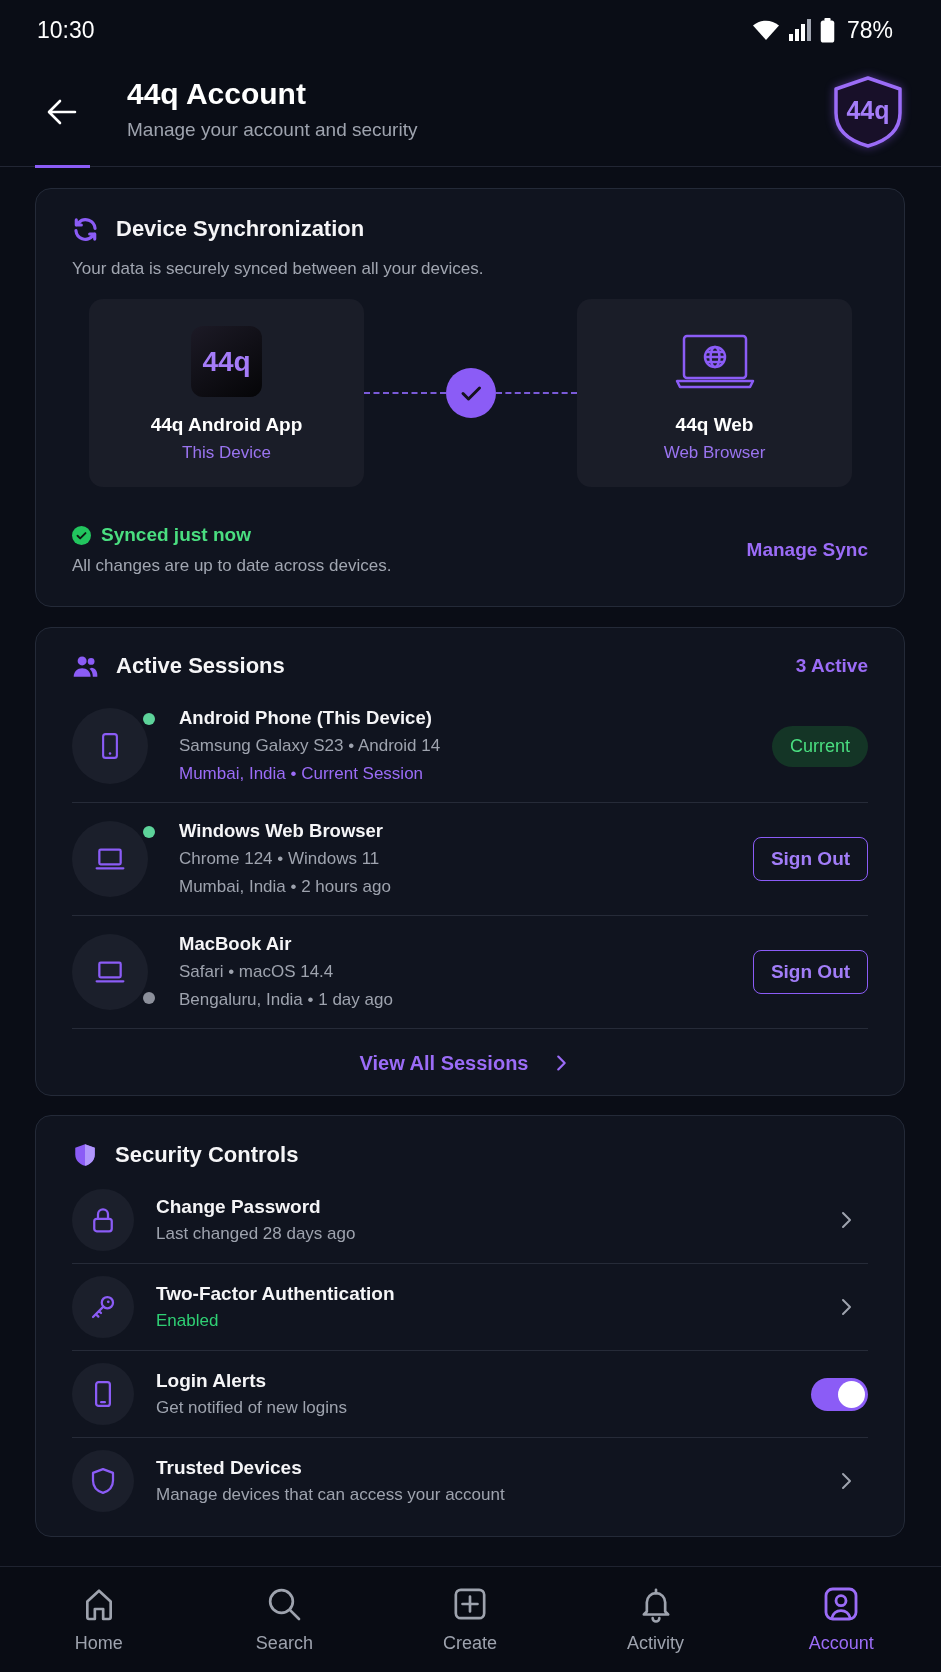 The width and height of the screenshot is (941, 1672). What do you see at coordinates (272, 130) in the screenshot?
I see `page-subtitle: Manage your account and security` at bounding box center [272, 130].